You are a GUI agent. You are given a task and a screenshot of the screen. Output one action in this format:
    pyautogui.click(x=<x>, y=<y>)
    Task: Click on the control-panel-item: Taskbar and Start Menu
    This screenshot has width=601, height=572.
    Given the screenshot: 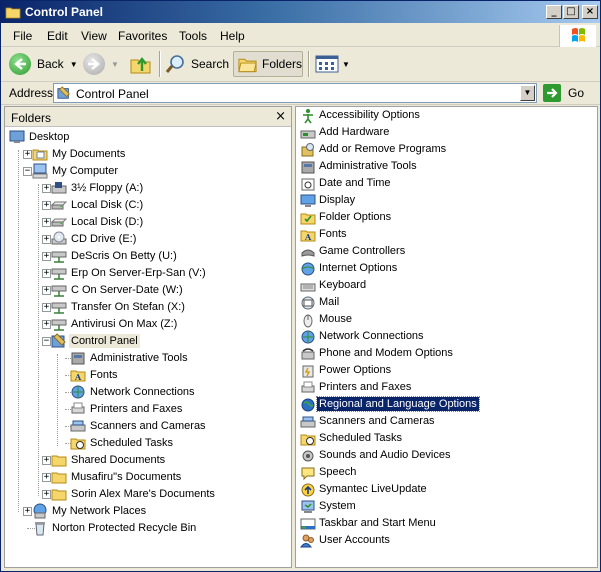 What is the action you would take?
    pyautogui.click(x=445, y=524)
    